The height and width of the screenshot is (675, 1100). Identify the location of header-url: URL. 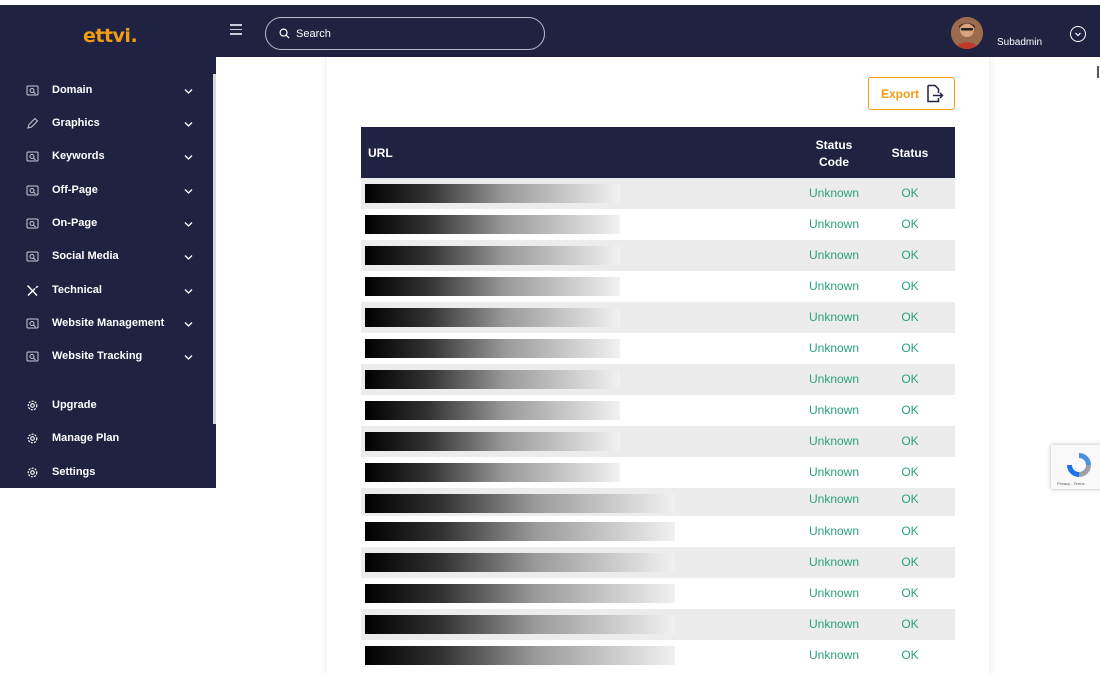
(380, 153).